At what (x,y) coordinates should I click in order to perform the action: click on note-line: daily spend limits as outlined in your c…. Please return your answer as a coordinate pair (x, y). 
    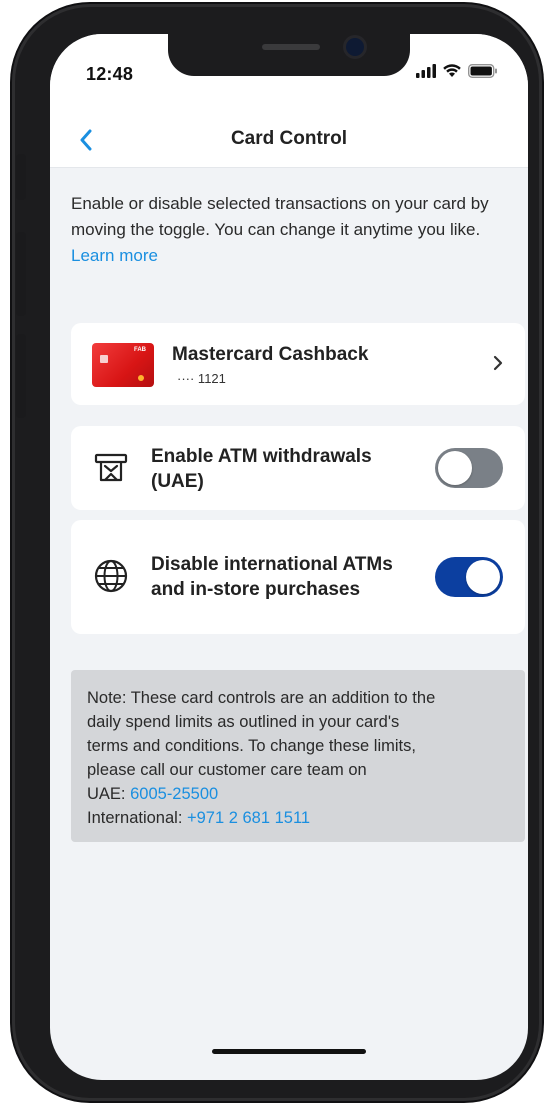
    Looking at the image, I should click on (243, 722).